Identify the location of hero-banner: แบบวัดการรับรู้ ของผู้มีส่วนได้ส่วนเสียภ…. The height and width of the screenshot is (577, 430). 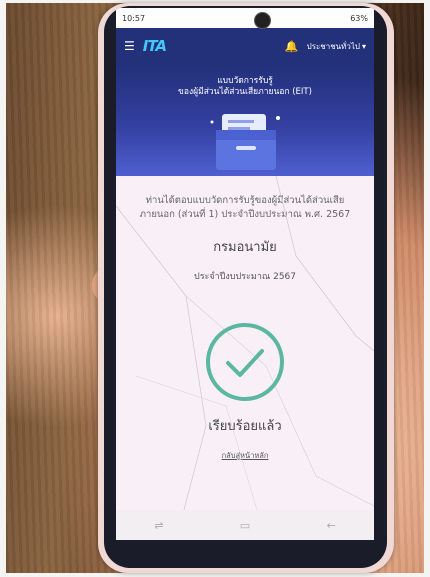
(245, 120).